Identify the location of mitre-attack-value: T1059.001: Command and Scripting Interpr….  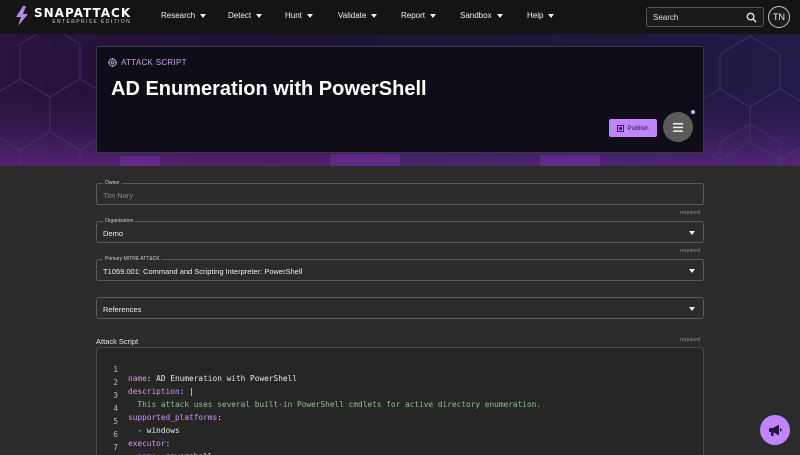
(203, 271).